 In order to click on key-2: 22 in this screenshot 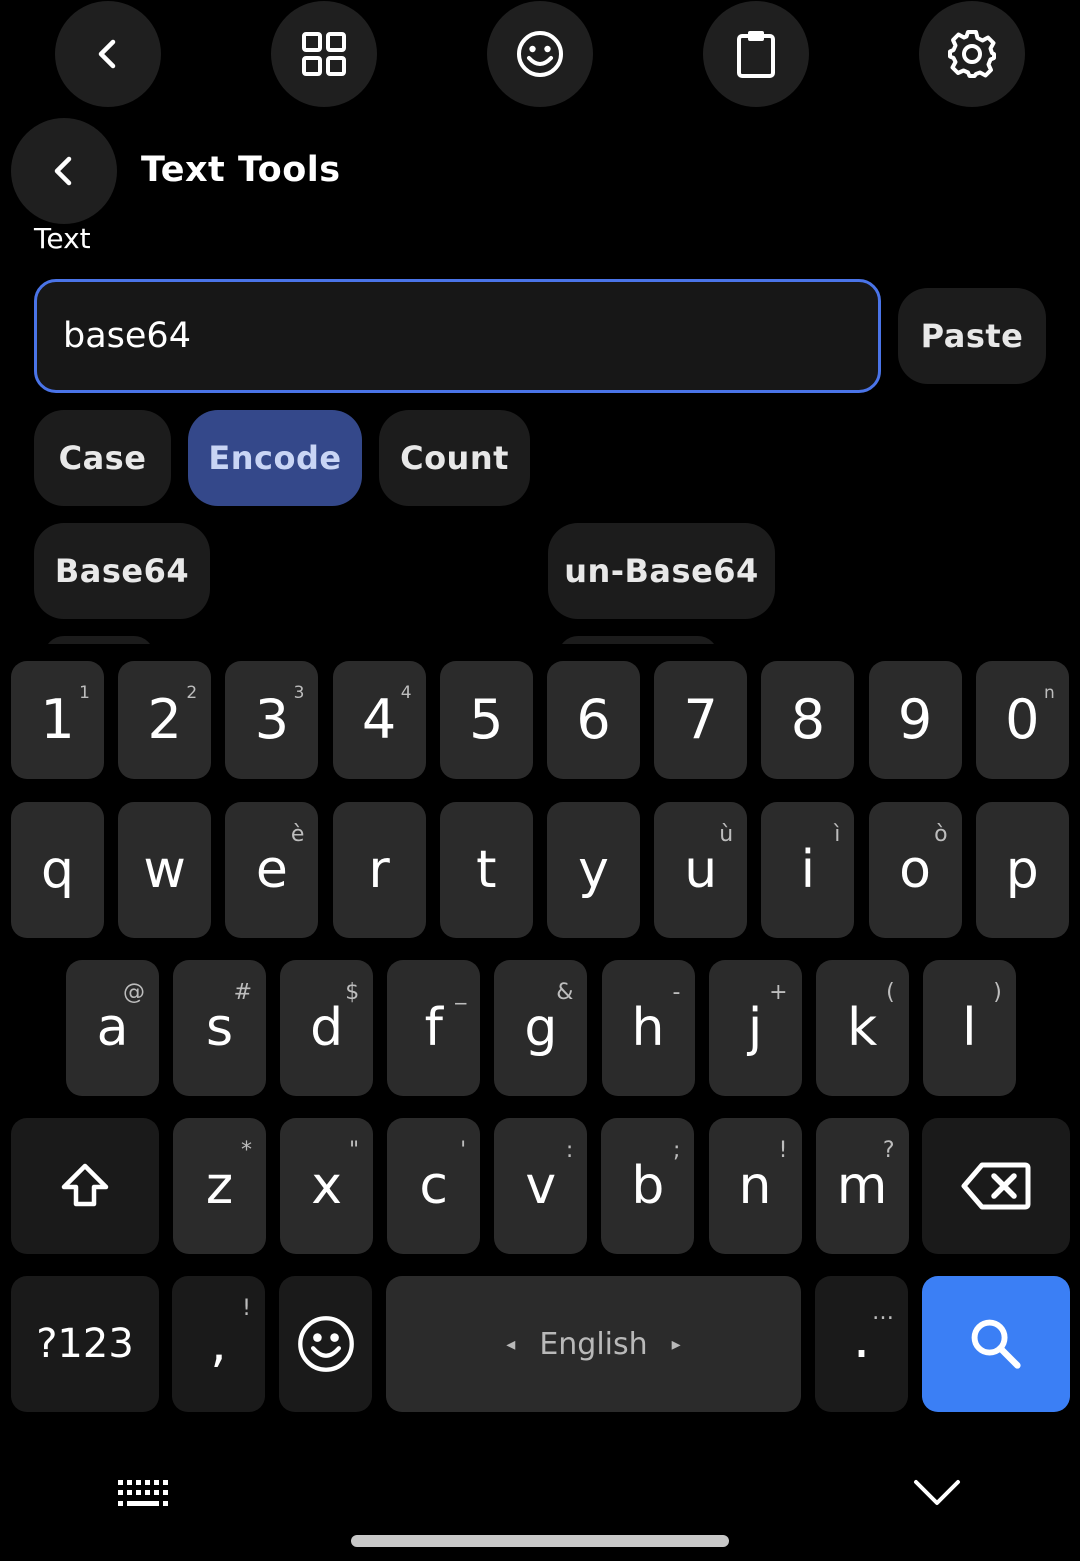, I will do `click(165, 720)`.